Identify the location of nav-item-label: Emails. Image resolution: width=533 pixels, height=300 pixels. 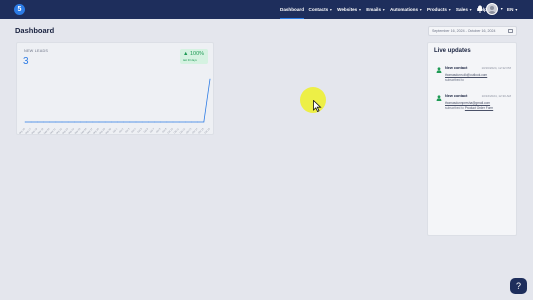
(373, 9).